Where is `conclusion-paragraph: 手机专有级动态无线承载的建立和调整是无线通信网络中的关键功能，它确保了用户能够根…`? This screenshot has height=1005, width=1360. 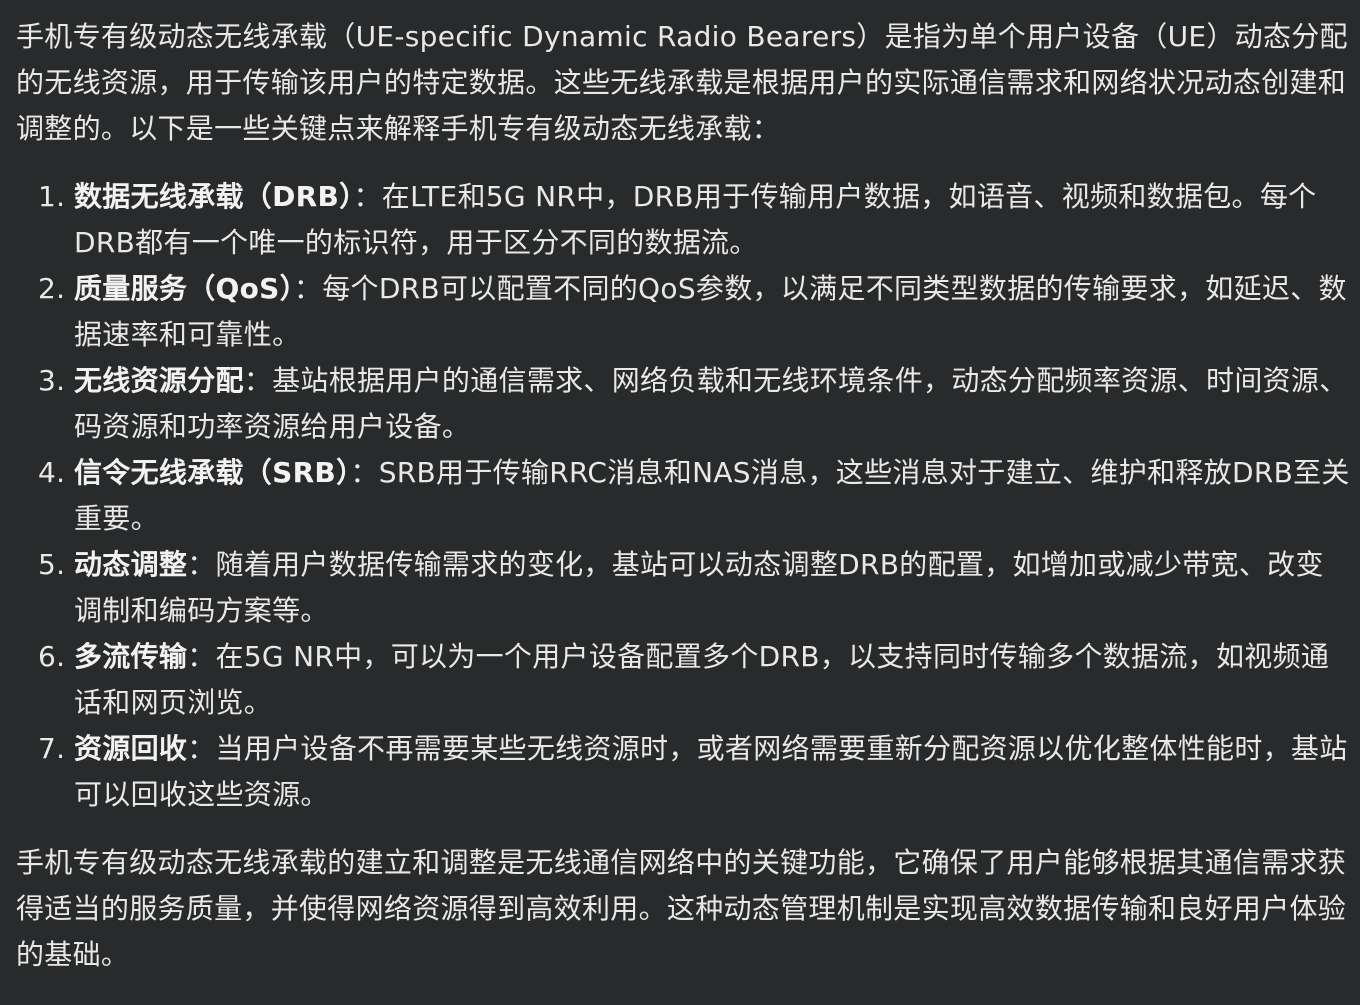 conclusion-paragraph: 手机专有级动态无线承载的建立和调整是无线通信网络中的关键功能，它确保了用户能够根… is located at coordinates (681, 908).